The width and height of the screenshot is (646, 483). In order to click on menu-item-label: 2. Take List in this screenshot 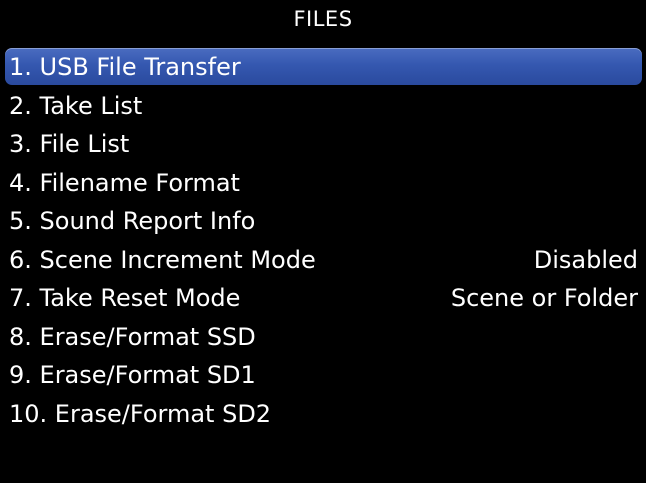, I will do `click(76, 105)`.